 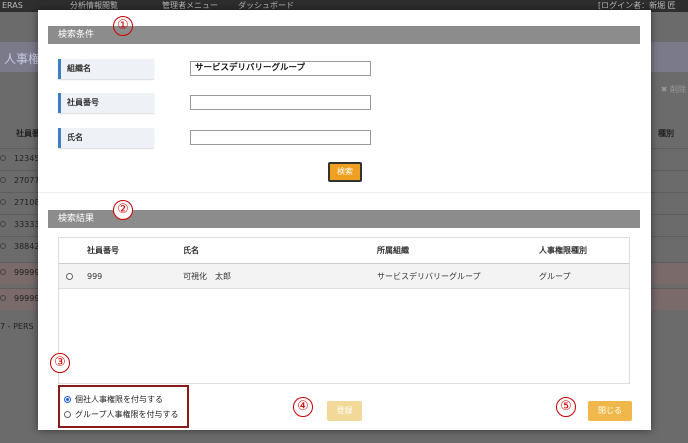 What do you see at coordinates (60, 363) in the screenshot?
I see `marker-3: ③` at bounding box center [60, 363].